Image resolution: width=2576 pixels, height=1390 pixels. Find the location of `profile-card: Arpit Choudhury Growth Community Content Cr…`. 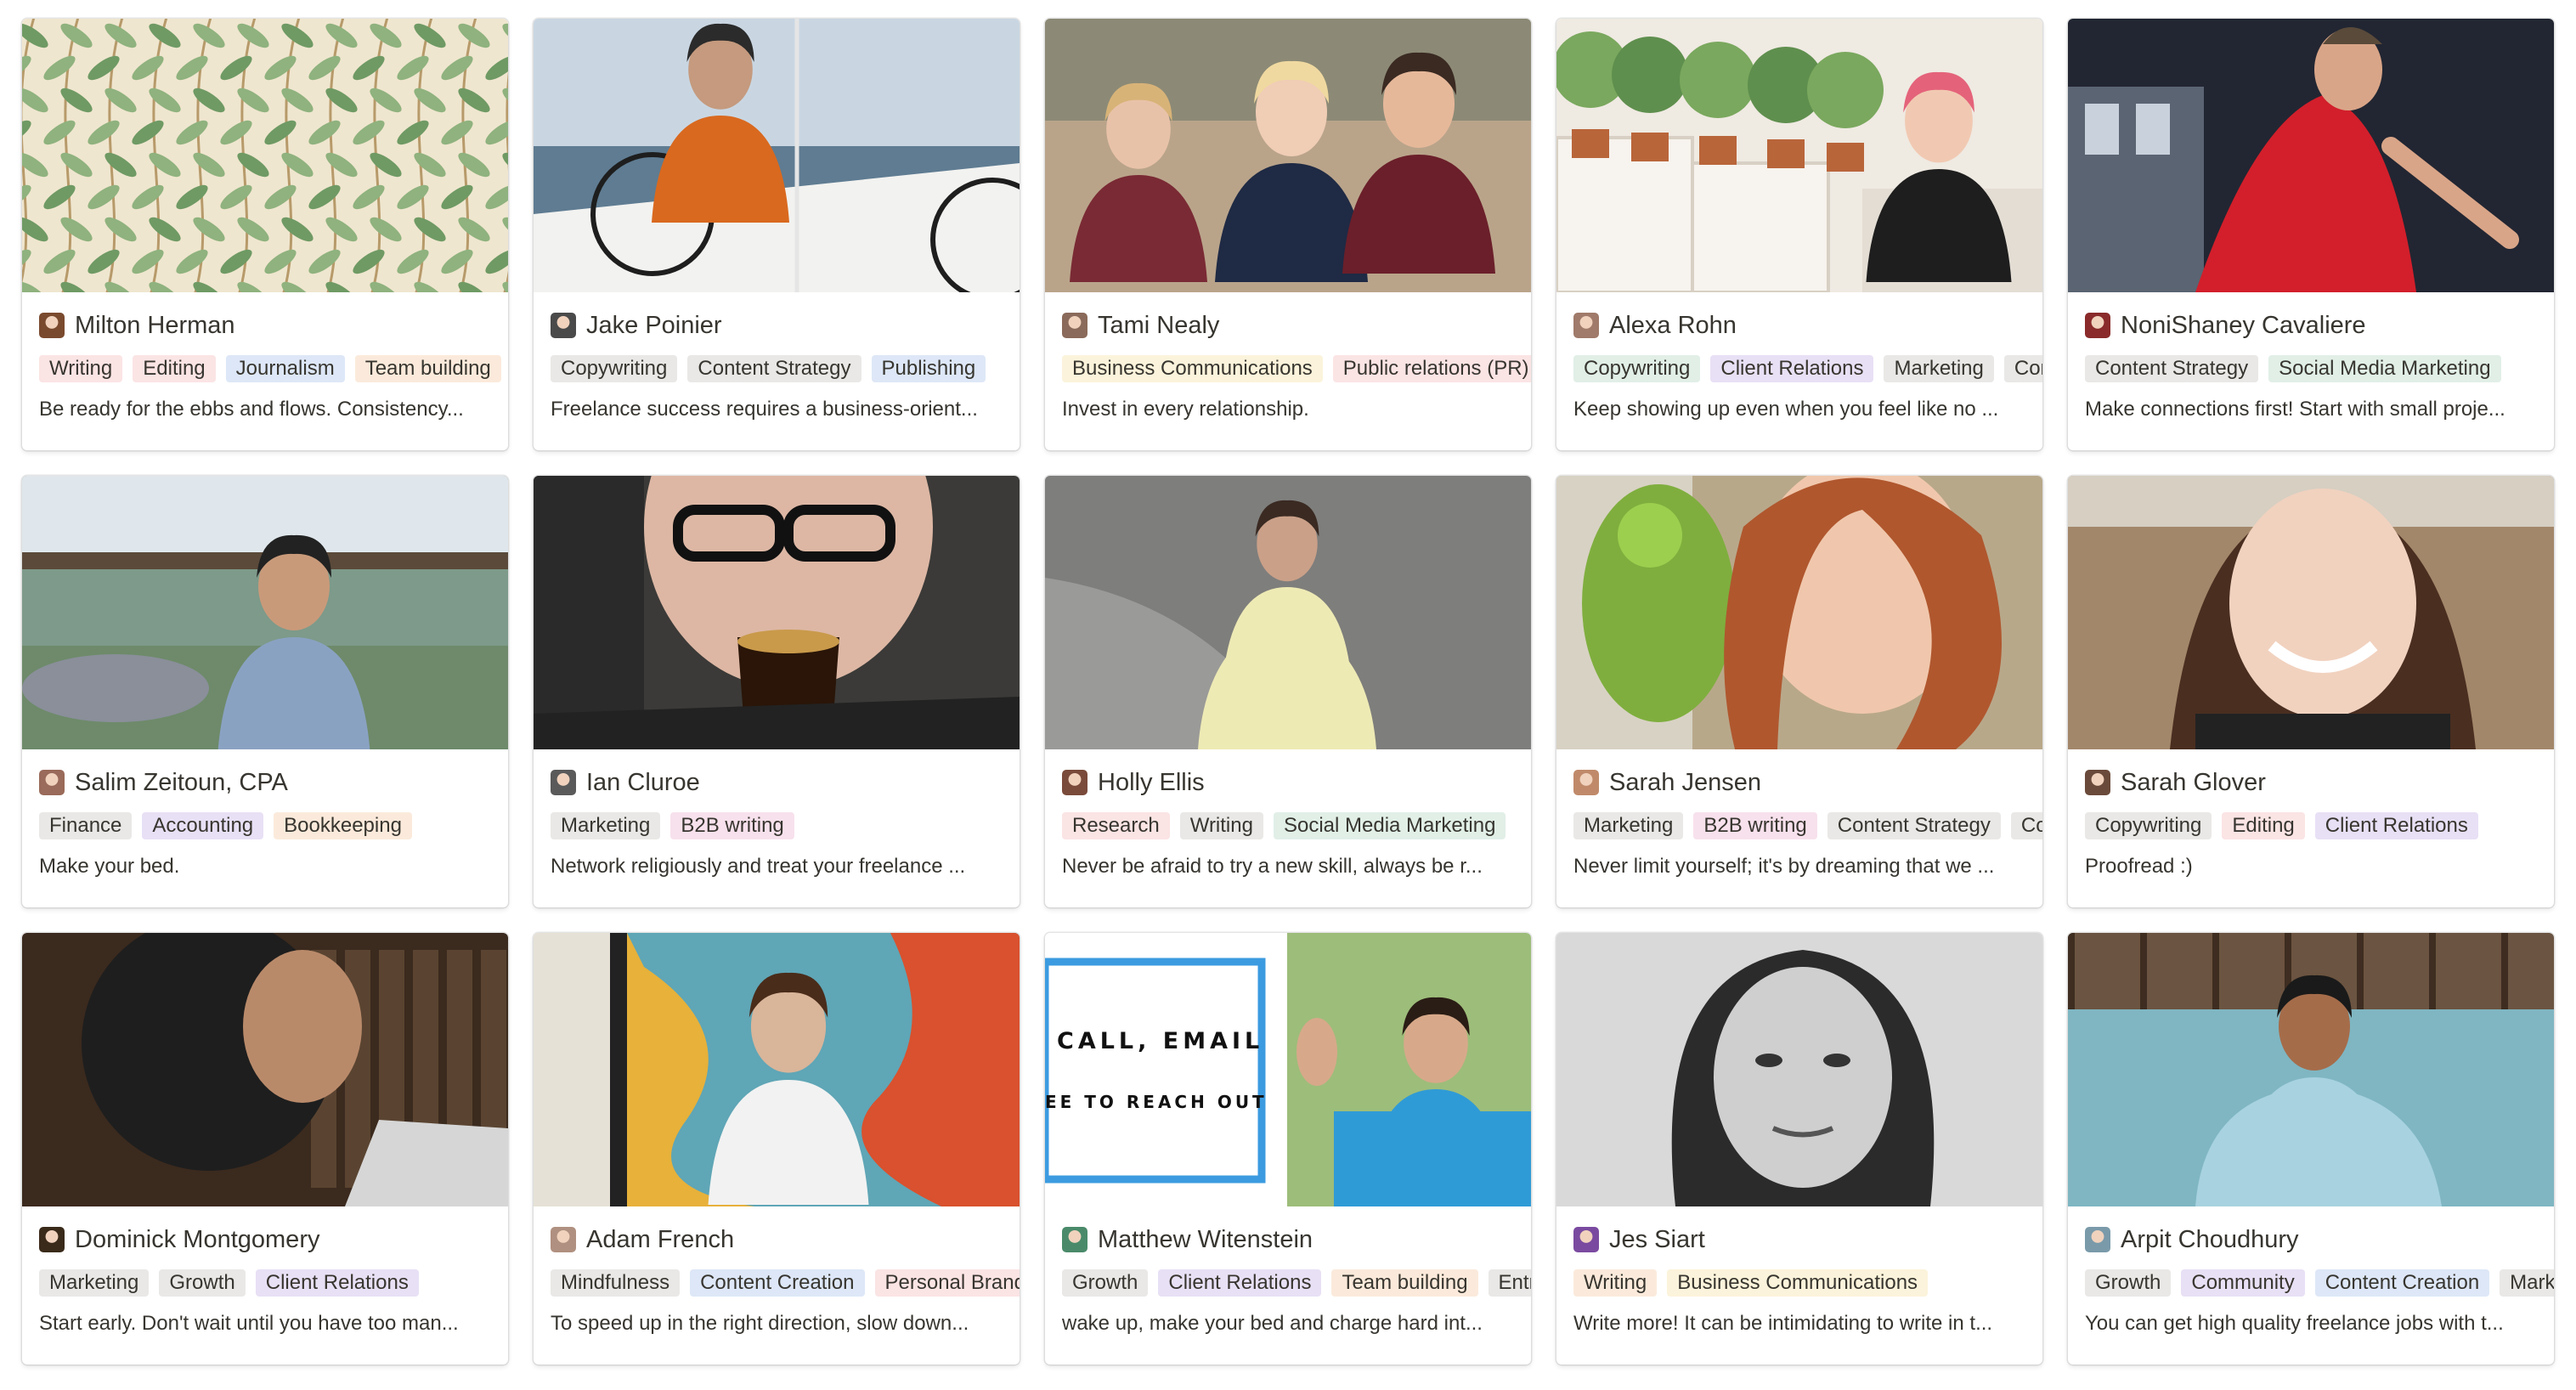

profile-card: Arpit Choudhury Growth Community Content Cr… is located at coordinates (2311, 1149).